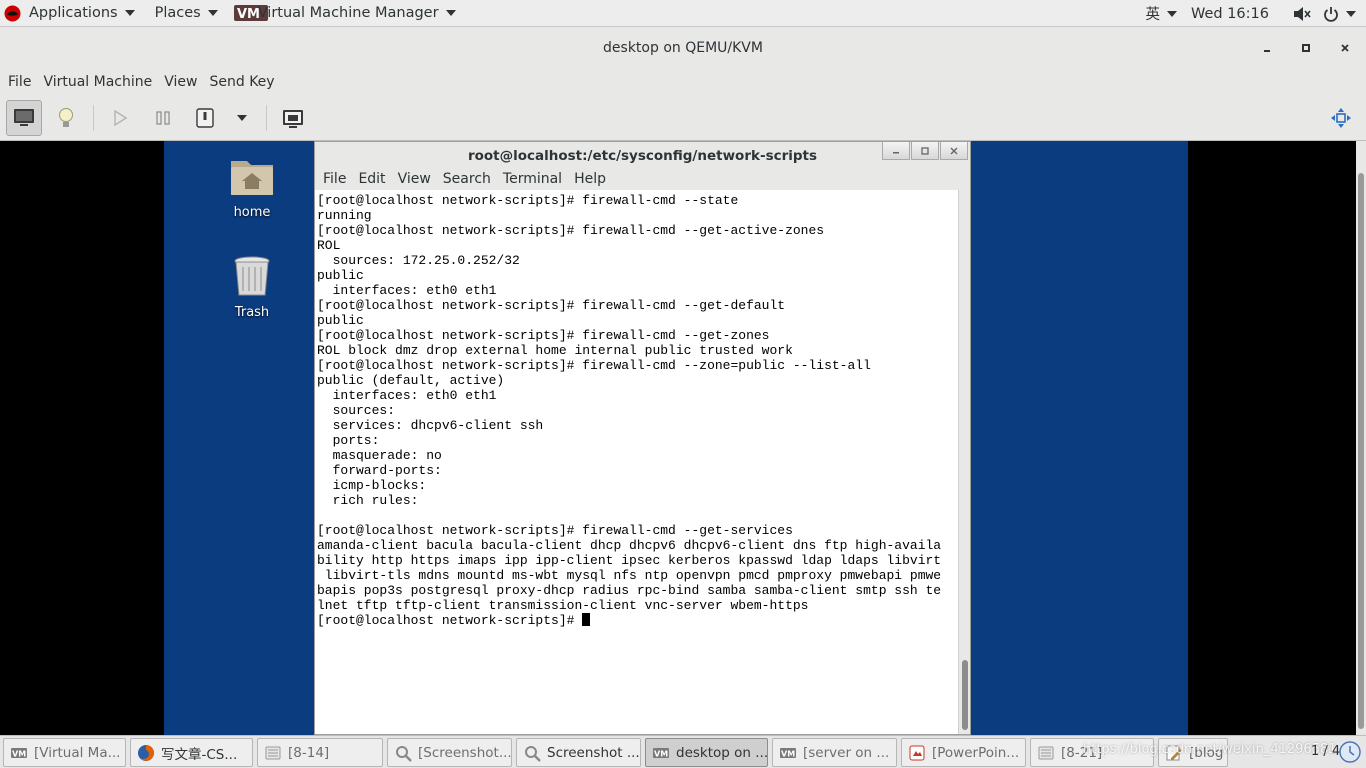 This screenshot has height=768, width=1366. What do you see at coordinates (252, 212) in the screenshot?
I see `desktop-icon-label: home` at bounding box center [252, 212].